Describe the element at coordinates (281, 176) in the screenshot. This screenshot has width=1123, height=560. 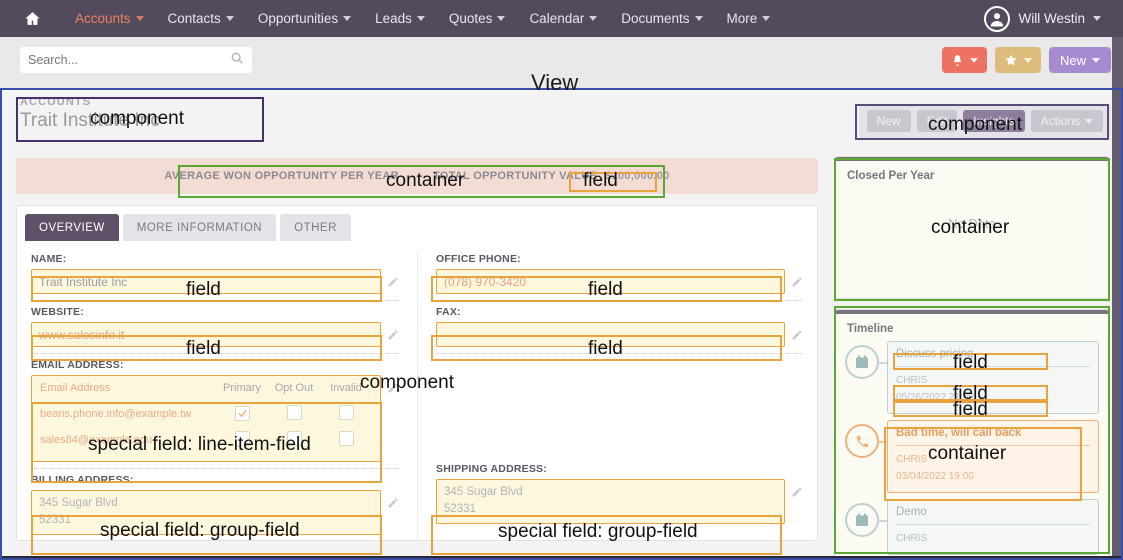
I see `metric-label: AVERAGE WON OPPORTUNITY PER YEAR` at that location.